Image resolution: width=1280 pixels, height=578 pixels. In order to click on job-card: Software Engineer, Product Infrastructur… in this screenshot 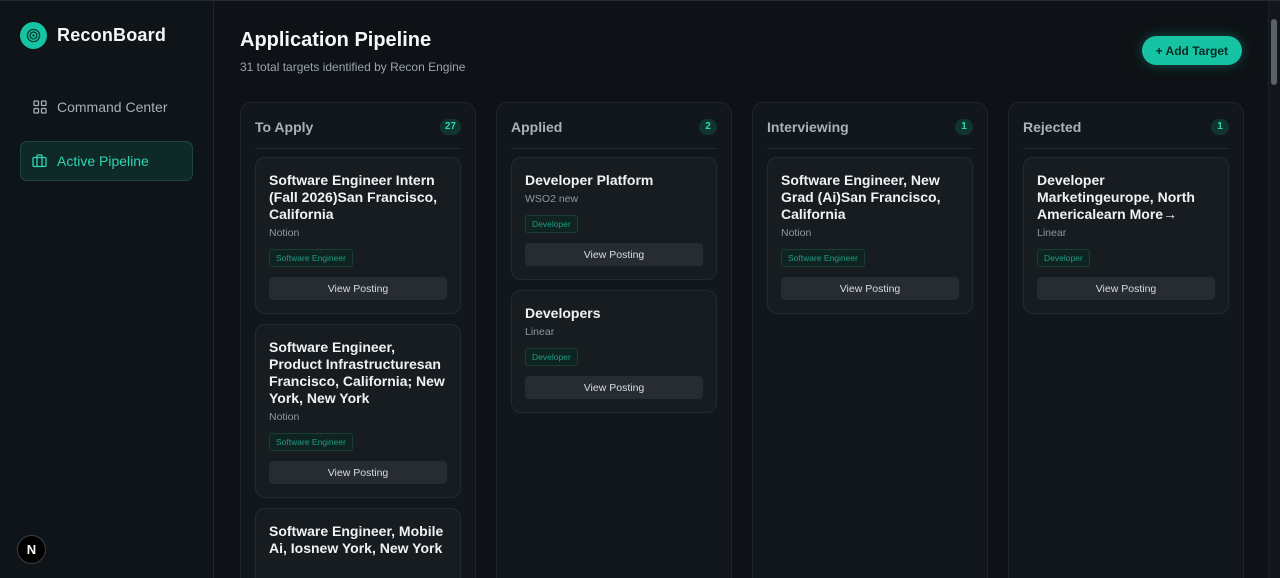, I will do `click(358, 411)`.